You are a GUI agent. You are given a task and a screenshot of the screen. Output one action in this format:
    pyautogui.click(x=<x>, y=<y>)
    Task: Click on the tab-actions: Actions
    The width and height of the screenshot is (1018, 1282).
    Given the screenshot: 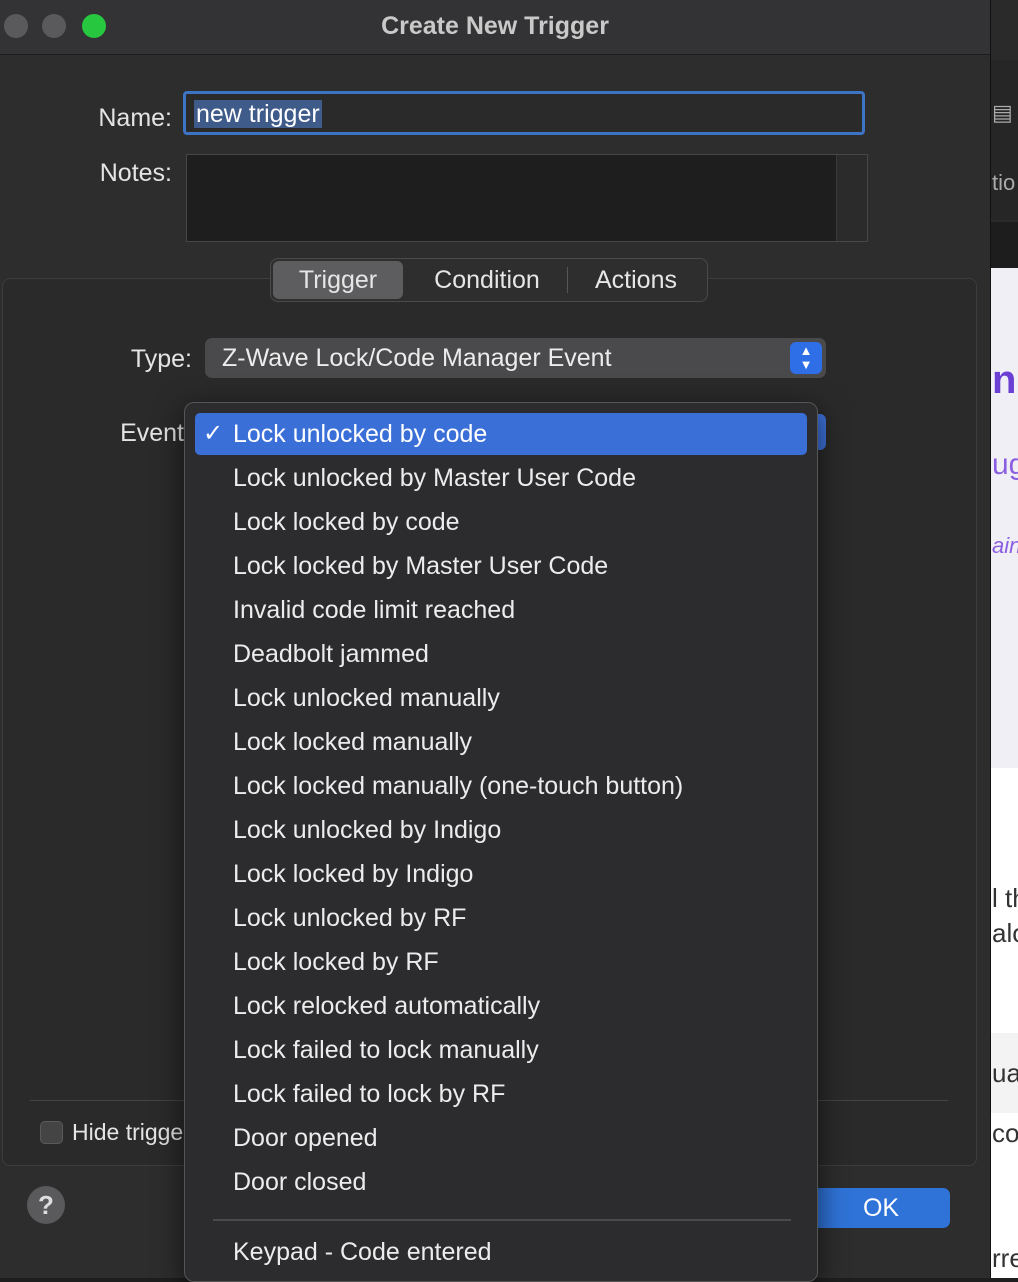 What is the action you would take?
    pyautogui.click(x=636, y=280)
    